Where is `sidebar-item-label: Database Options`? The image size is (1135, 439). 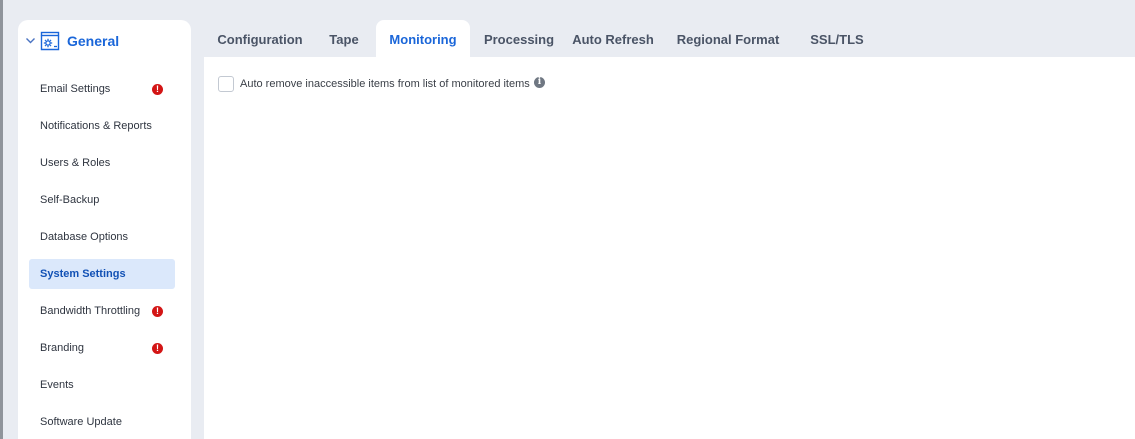 sidebar-item-label: Database Options is located at coordinates (84, 237).